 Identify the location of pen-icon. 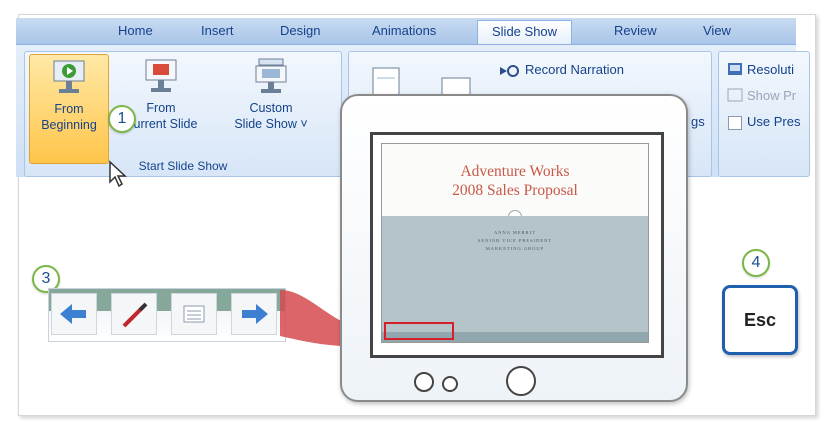
(135, 315).